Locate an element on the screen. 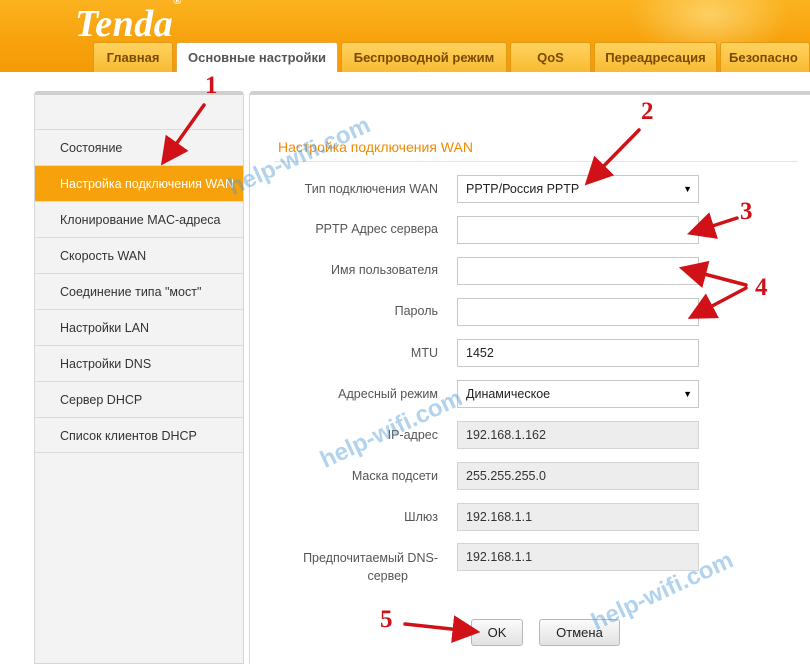 The image size is (810, 664). dns-field: 192.168.1.1 is located at coordinates (578, 557).